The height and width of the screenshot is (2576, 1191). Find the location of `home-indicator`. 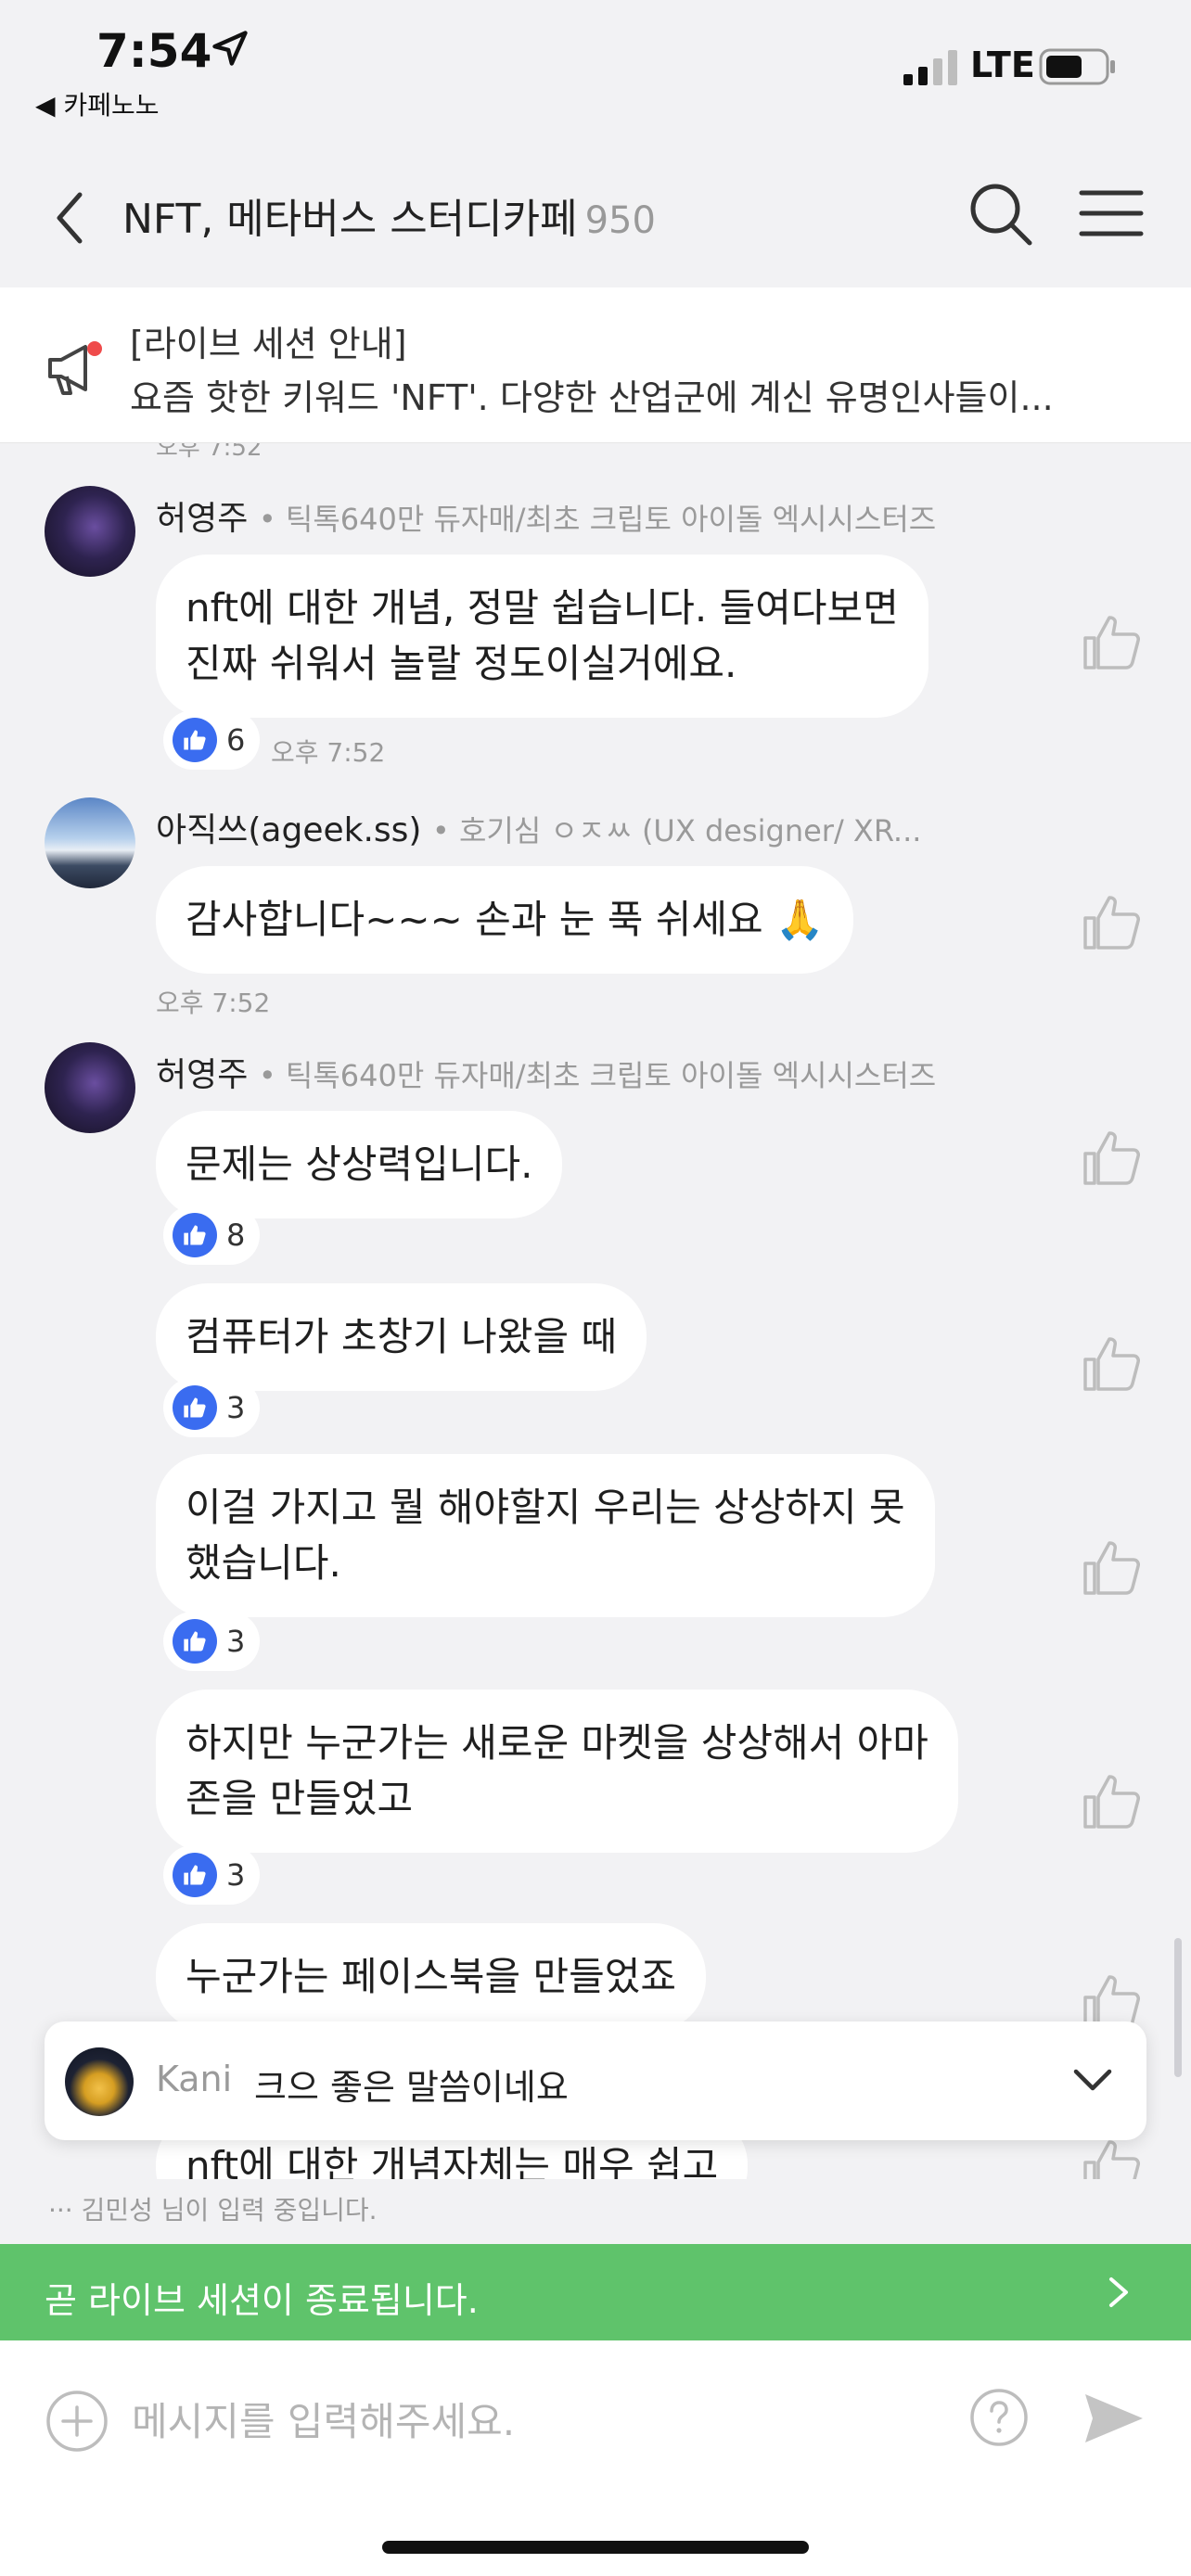

home-indicator is located at coordinates (595, 2547).